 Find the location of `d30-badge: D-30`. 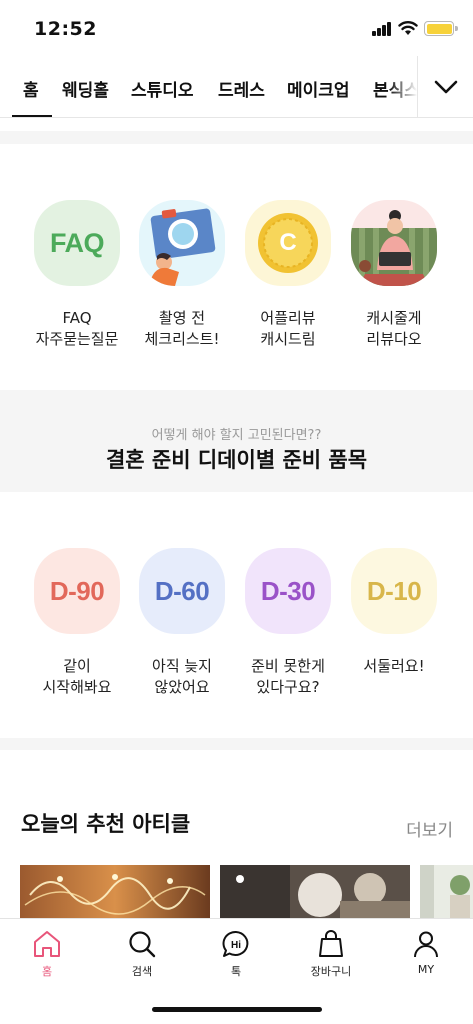

d30-badge: D-30 is located at coordinates (288, 591).